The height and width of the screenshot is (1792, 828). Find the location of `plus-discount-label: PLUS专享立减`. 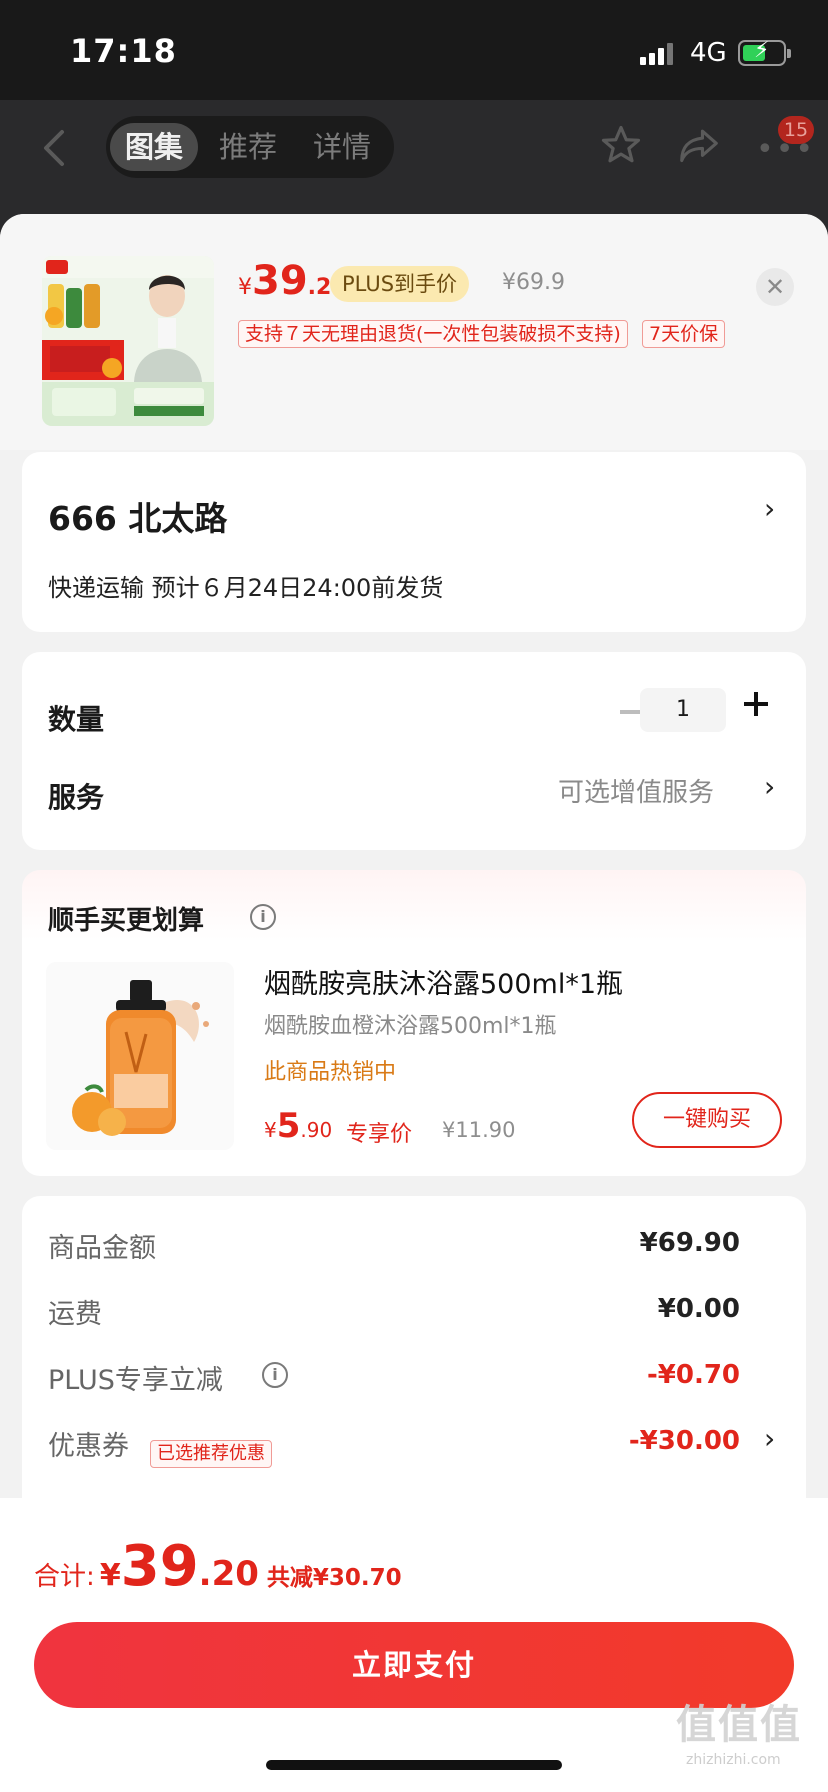

plus-discount-label: PLUS专享立减 is located at coordinates (135, 1380).